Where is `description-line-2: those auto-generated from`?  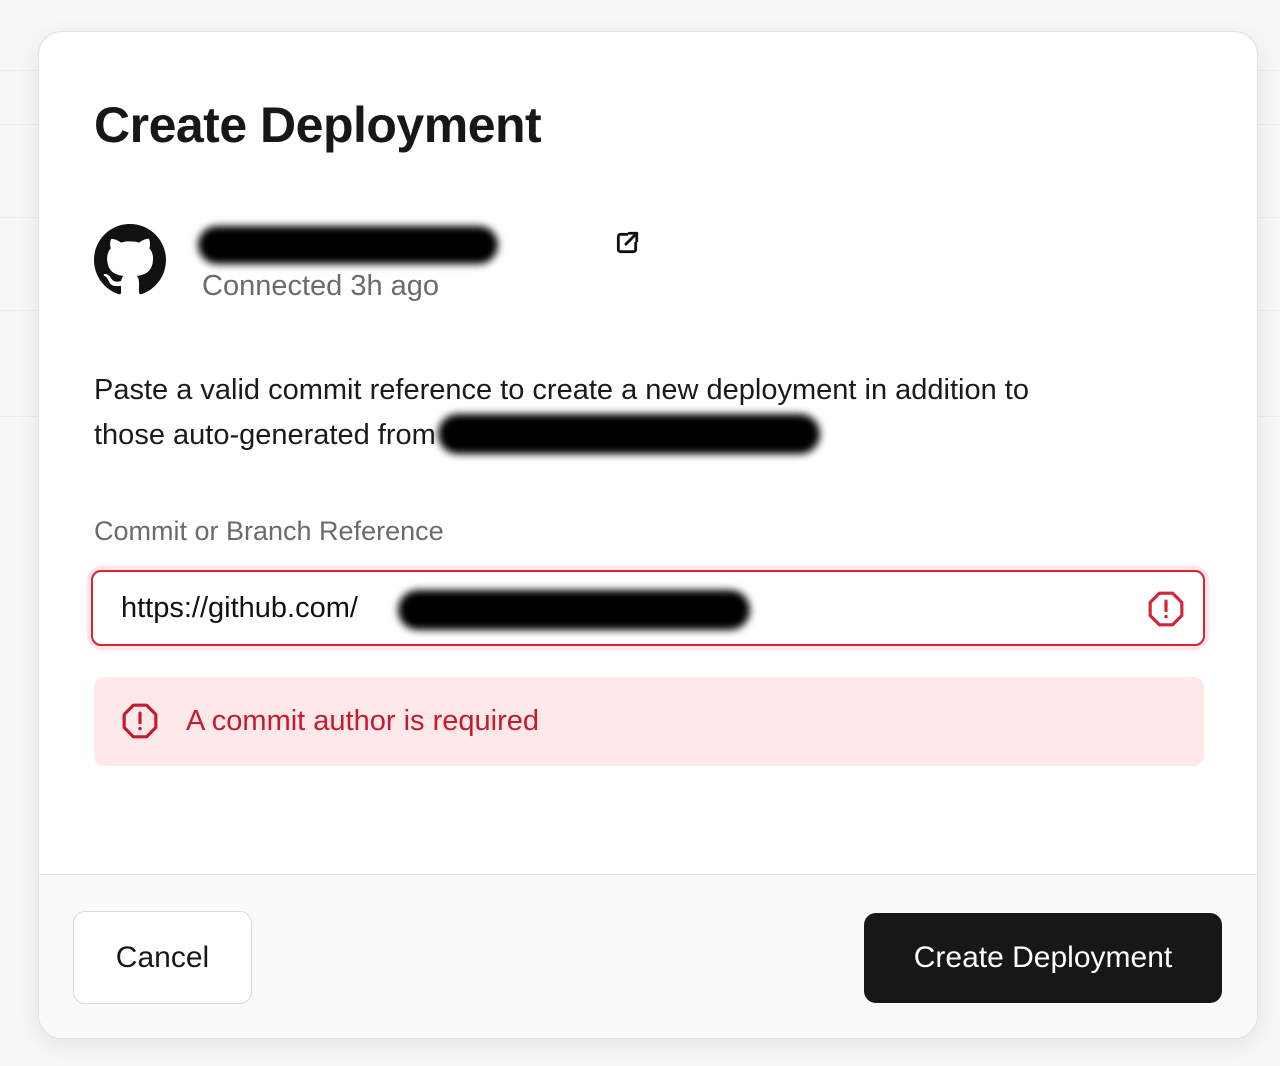 description-line-2: those auto-generated from is located at coordinates (644, 435).